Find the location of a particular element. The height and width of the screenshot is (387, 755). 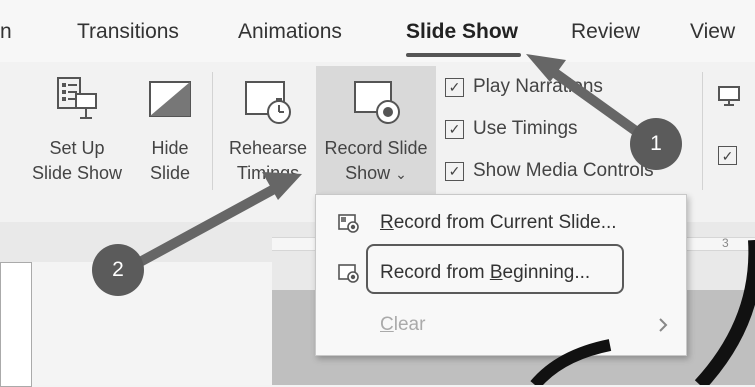

step-badge-1: 1 is located at coordinates (656, 144).